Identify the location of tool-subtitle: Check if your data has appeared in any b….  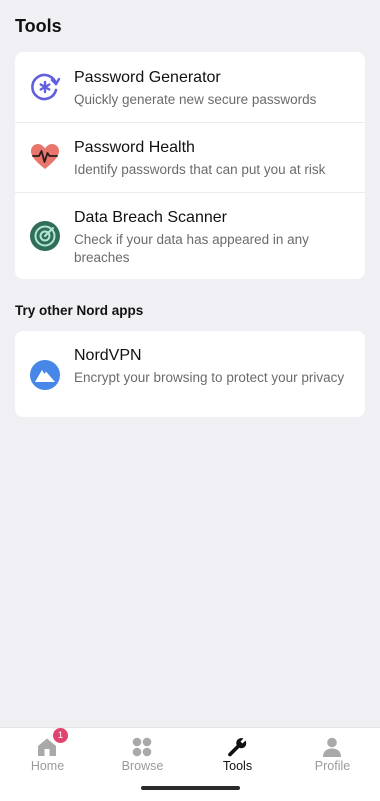
(191, 248).